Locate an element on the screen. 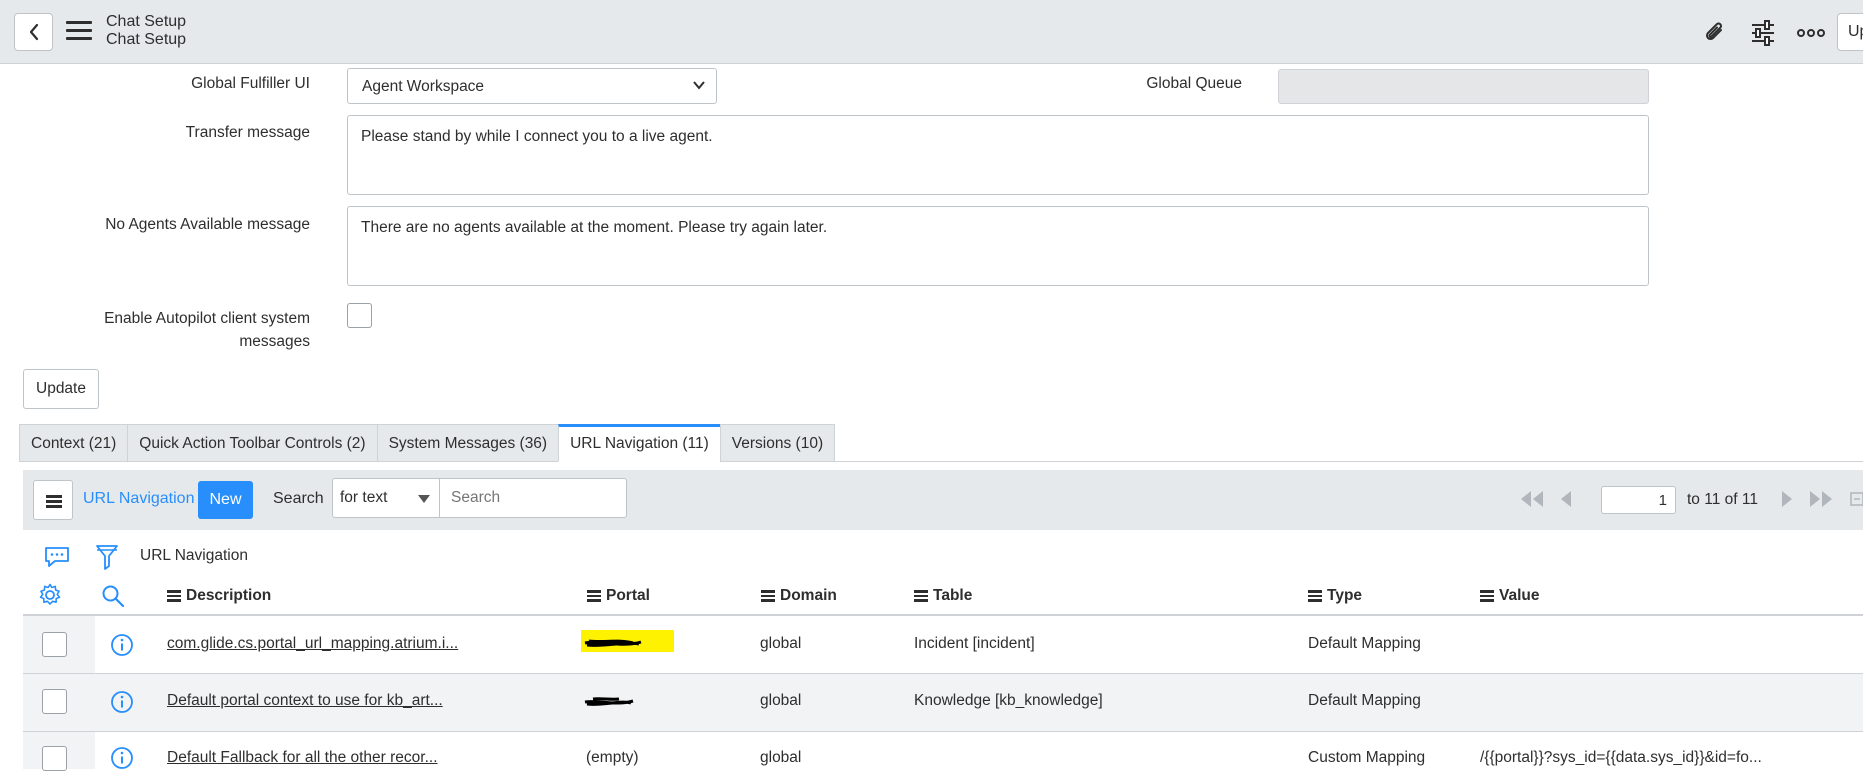 Image resolution: width=1863 pixels, height=771 pixels. global-fulfiller-ui-value: Agent Workspace is located at coordinates (423, 86).